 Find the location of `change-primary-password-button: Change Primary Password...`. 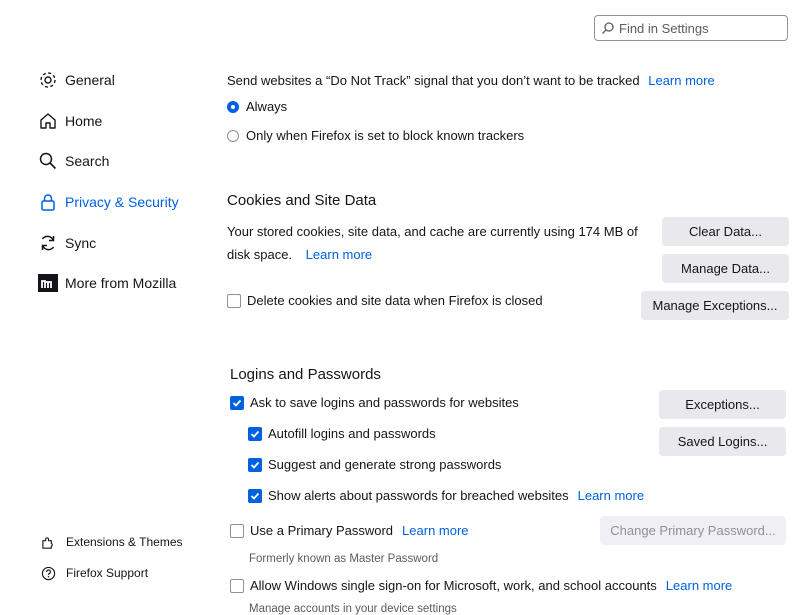

change-primary-password-button: Change Primary Password... is located at coordinates (693, 530).